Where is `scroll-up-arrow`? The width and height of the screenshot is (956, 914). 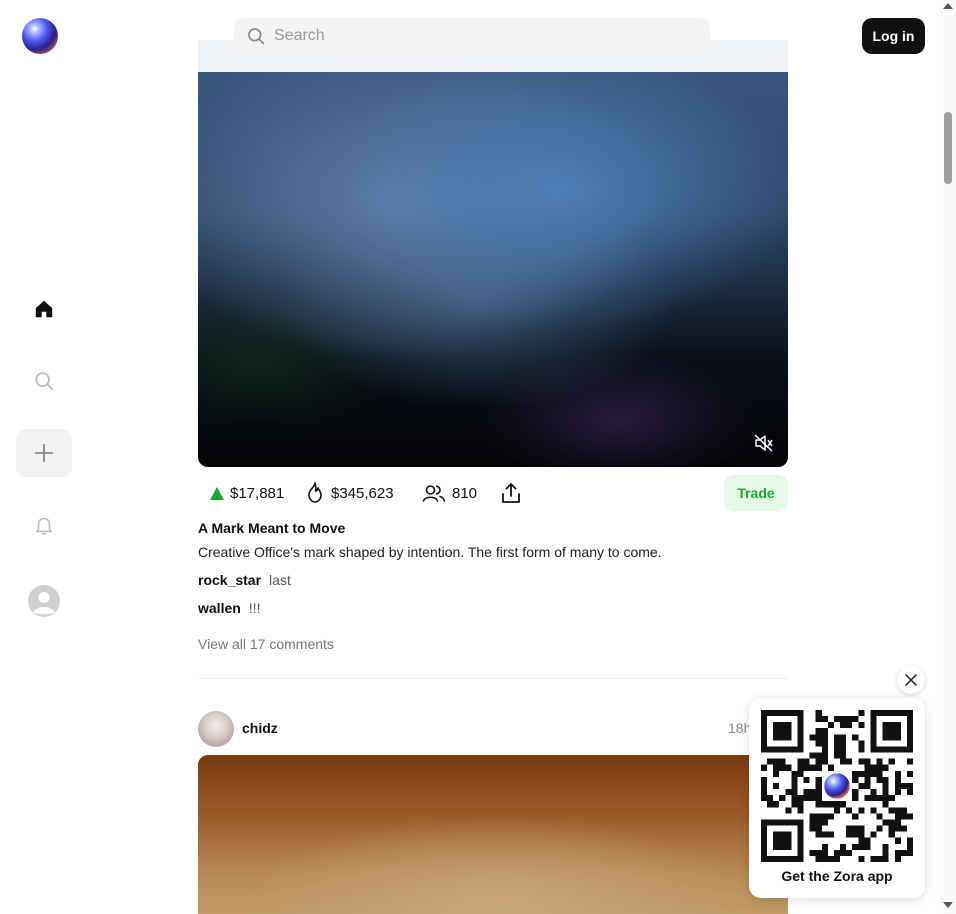
scroll-up-arrow is located at coordinates (948, 6).